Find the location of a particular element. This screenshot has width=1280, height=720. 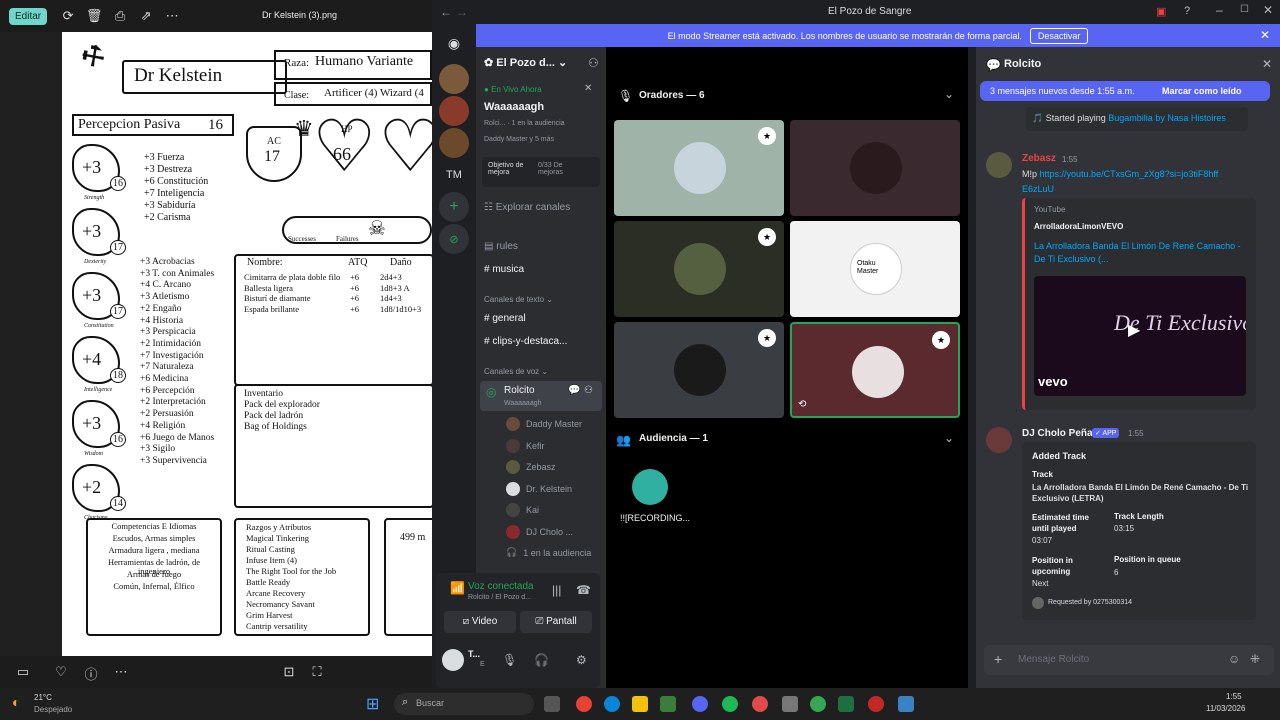

explore-icon: ⊘ is located at coordinates (454, 239).